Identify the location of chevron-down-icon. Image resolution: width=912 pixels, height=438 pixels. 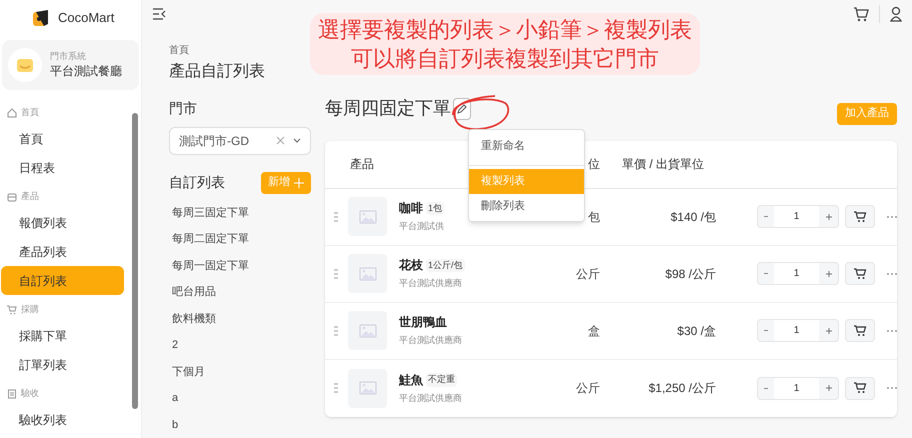
(297, 140).